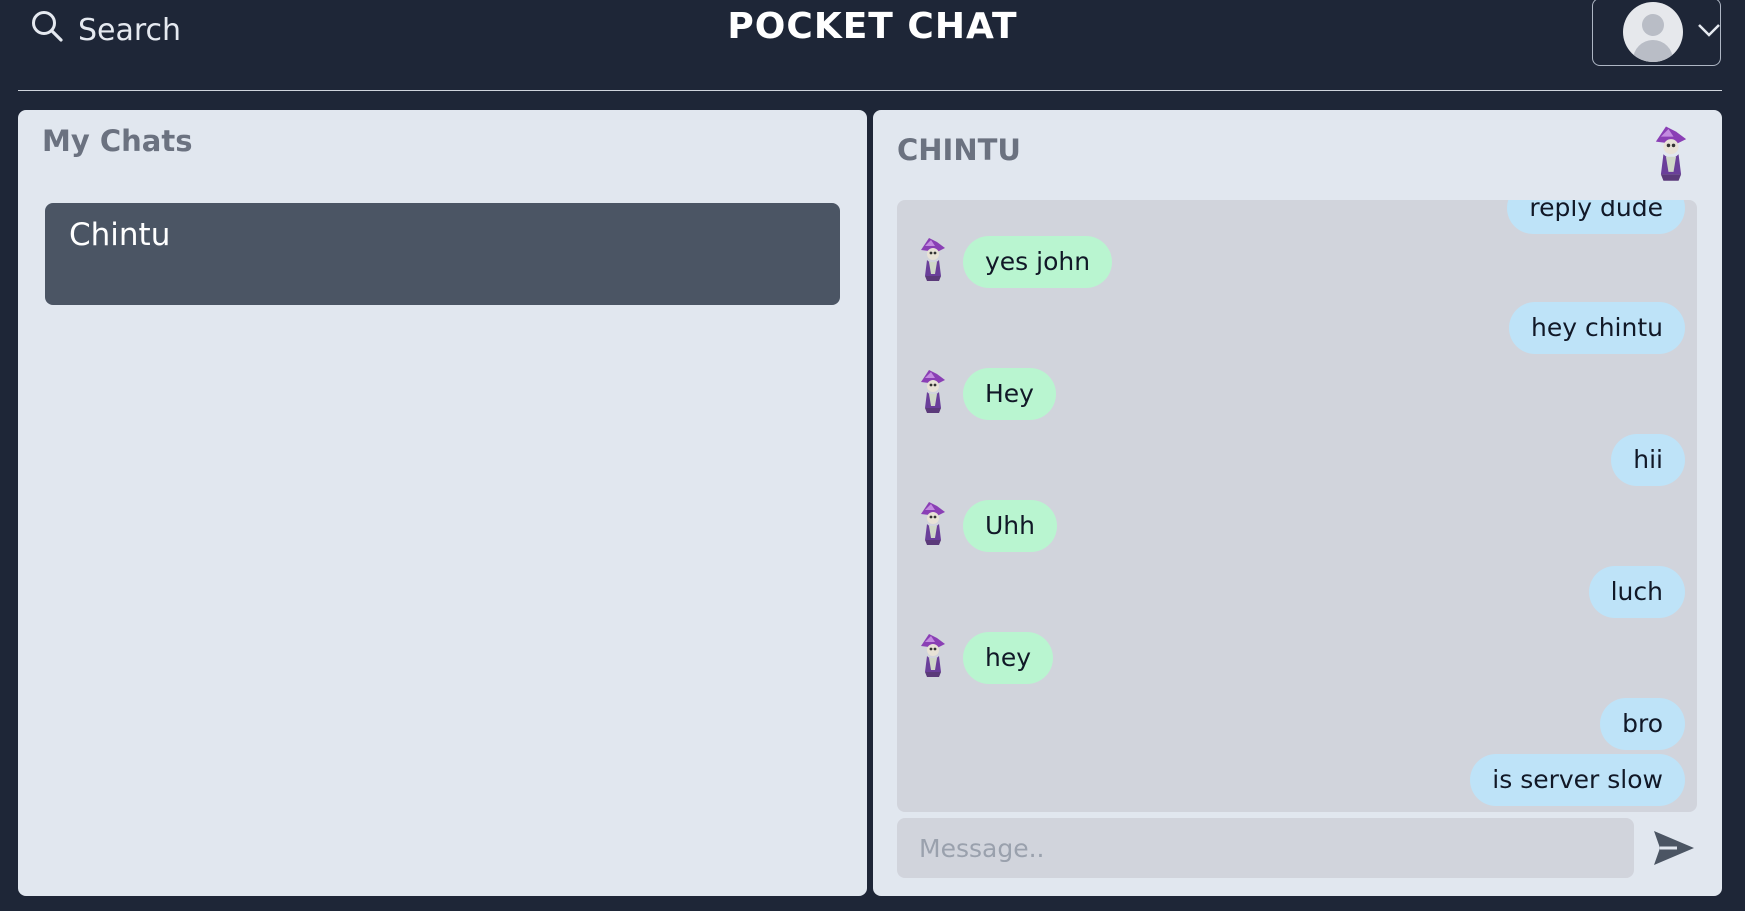 This screenshot has width=1745, height=911. What do you see at coordinates (120, 235) in the screenshot?
I see `chat-list-item-name: Chintu` at bounding box center [120, 235].